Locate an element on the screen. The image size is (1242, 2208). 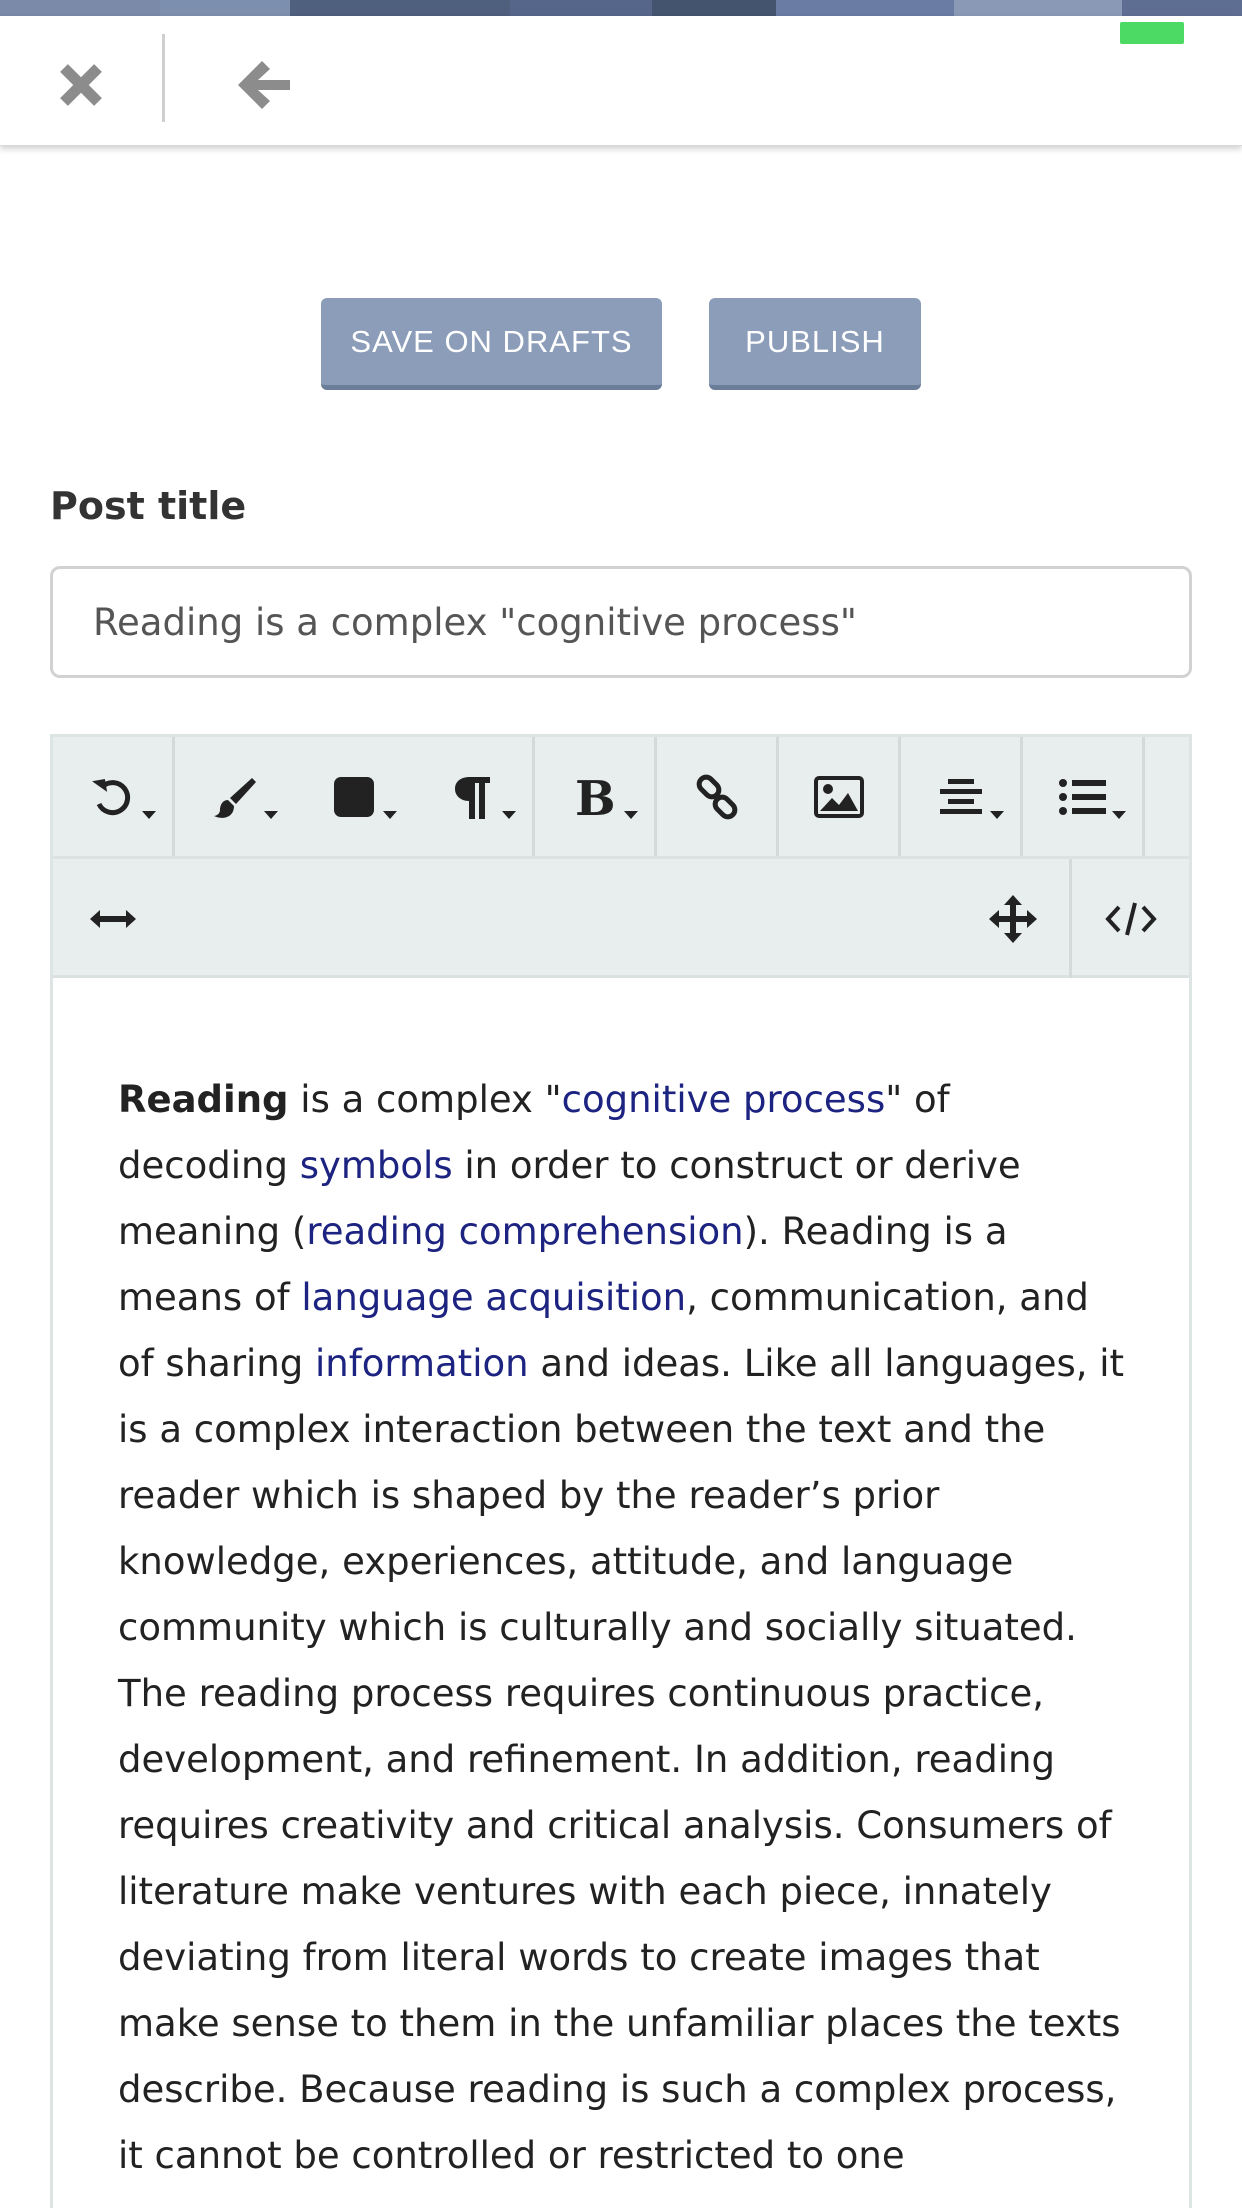
code-view-icon is located at coordinates (1130, 918).